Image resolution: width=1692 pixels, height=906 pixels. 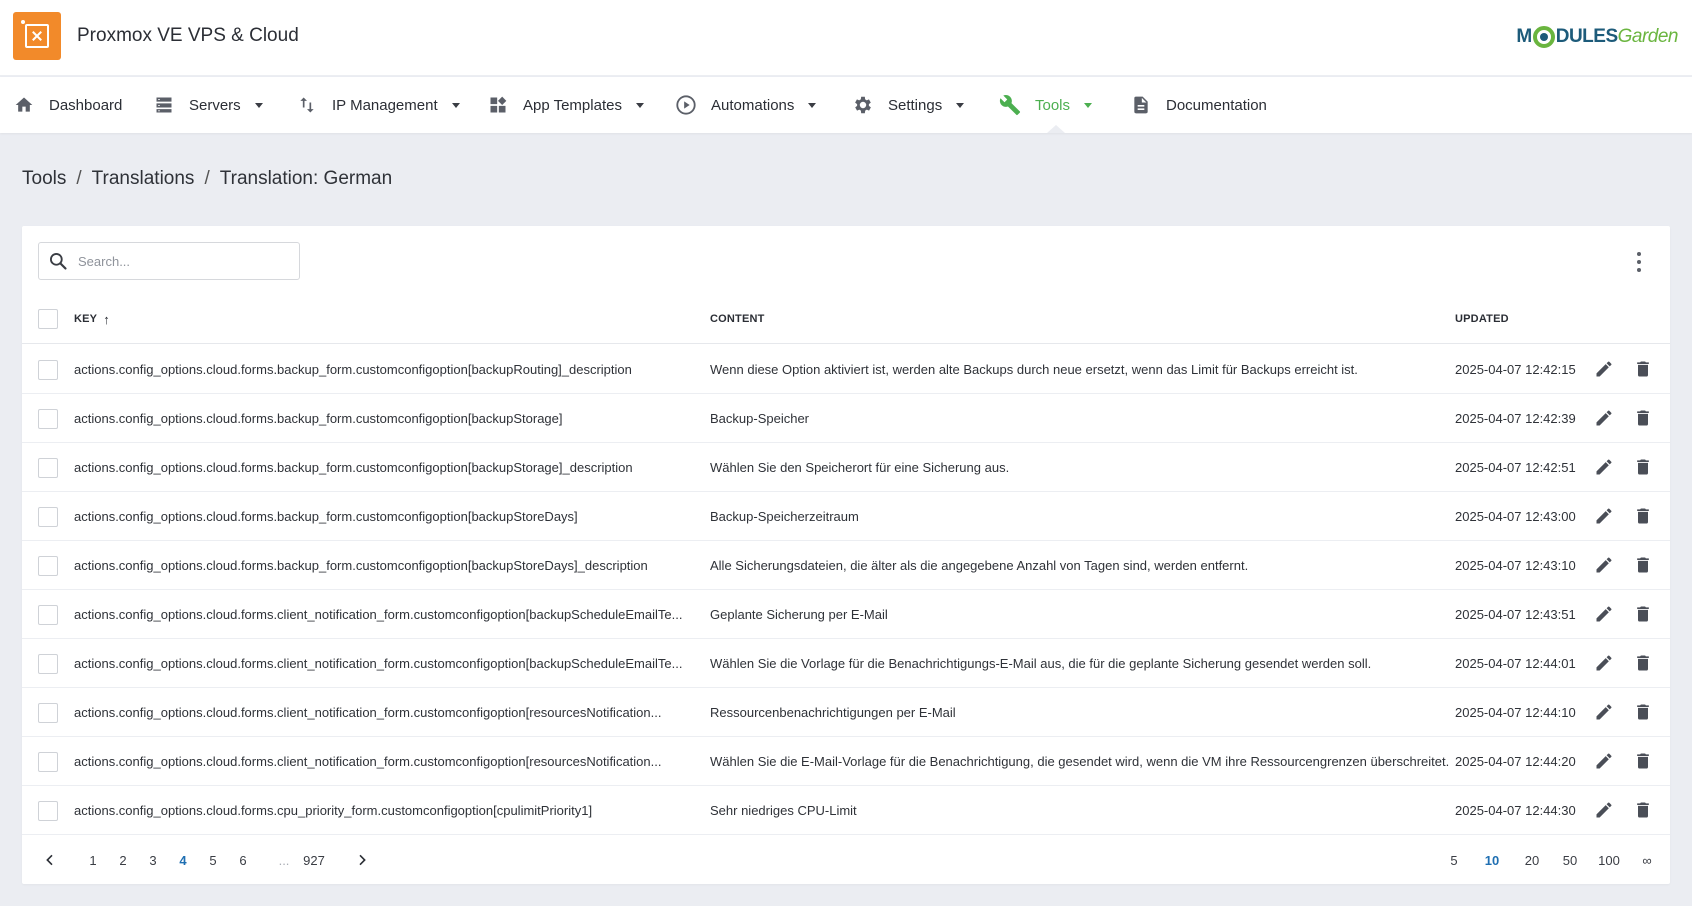 What do you see at coordinates (1639, 262) in the screenshot?
I see `more-options-icon` at bounding box center [1639, 262].